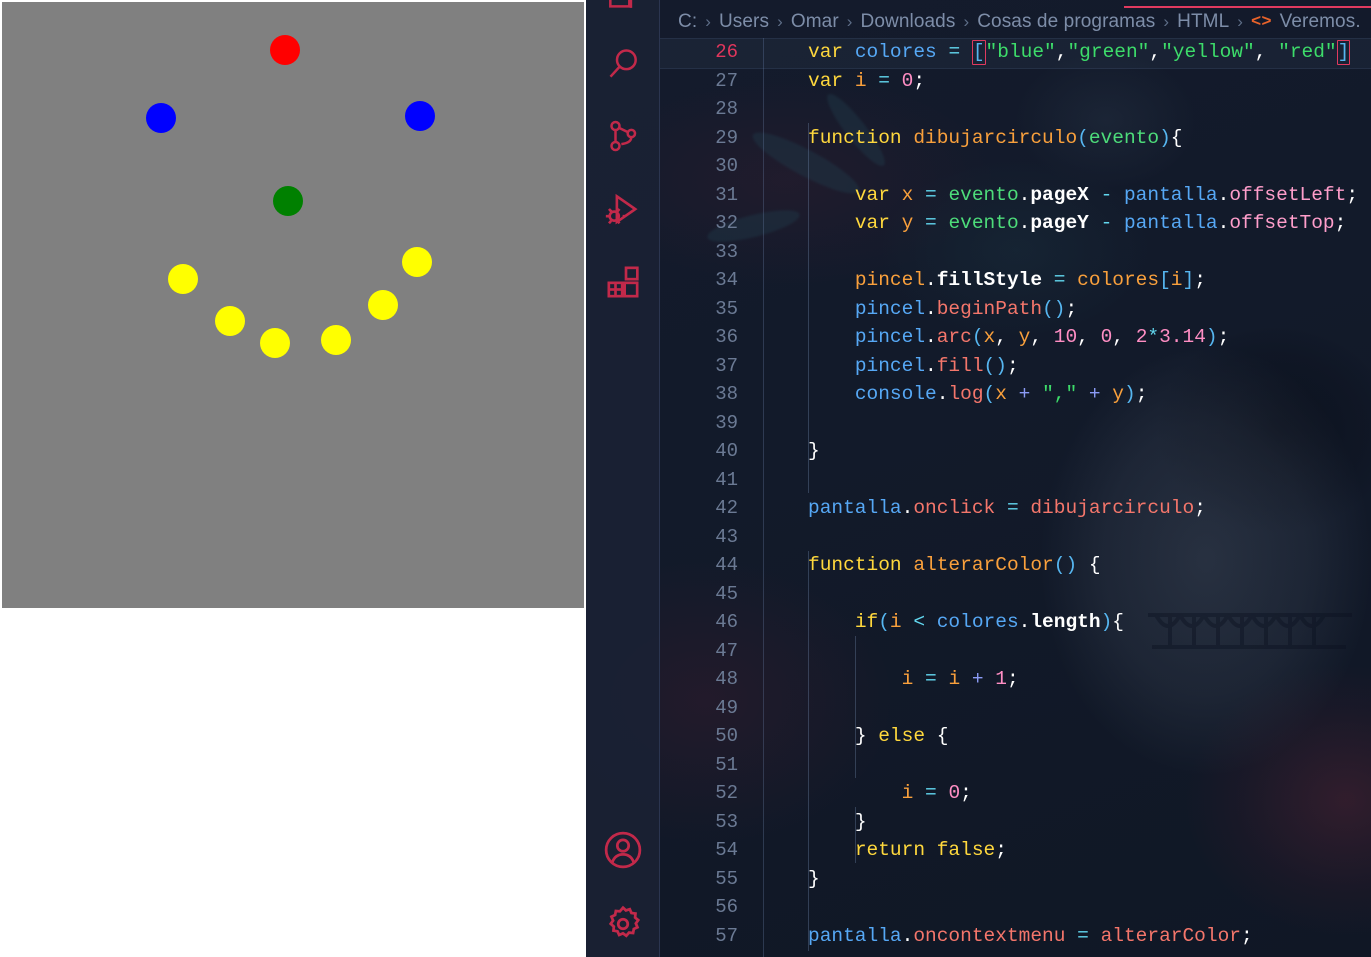  Describe the element at coordinates (744, 22) in the screenshot. I see `breadcrumb-item-1: Users` at that location.